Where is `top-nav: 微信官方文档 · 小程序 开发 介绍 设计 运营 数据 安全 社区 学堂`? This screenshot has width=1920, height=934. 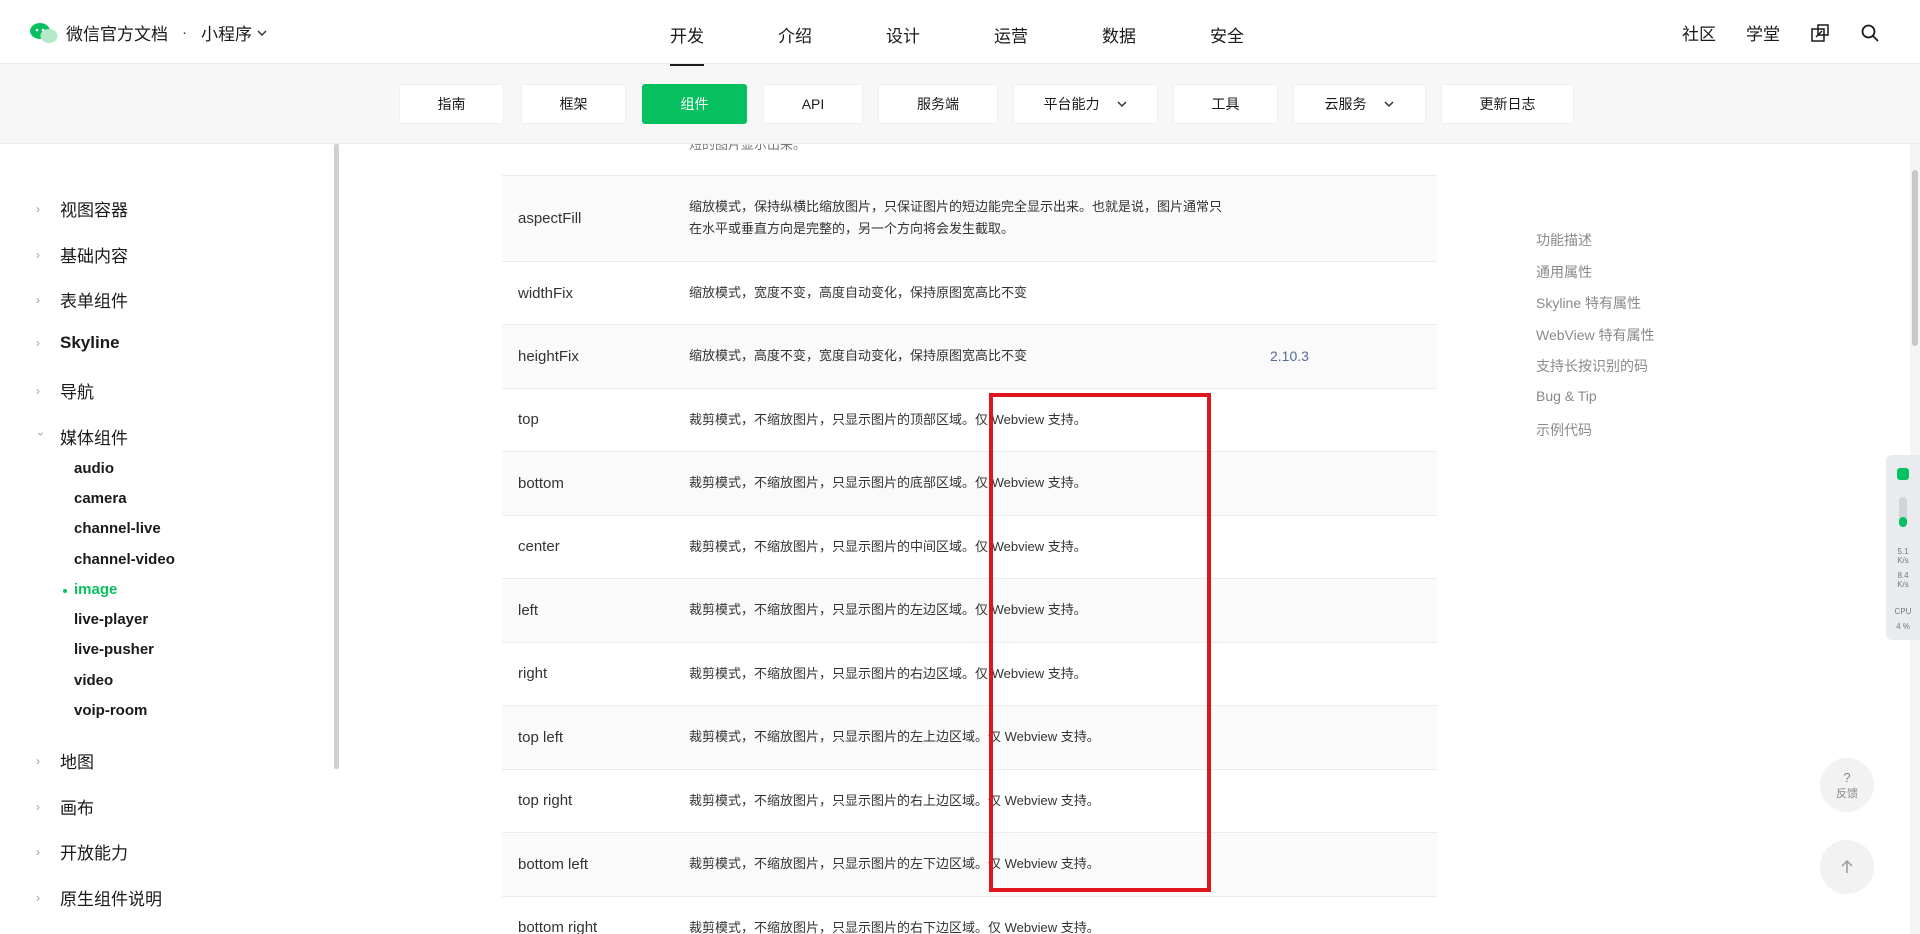
top-nav: 微信官方文档 · 小程序 开发 介绍 设计 运营 数据 安全 社区 学堂 is located at coordinates (960, 33).